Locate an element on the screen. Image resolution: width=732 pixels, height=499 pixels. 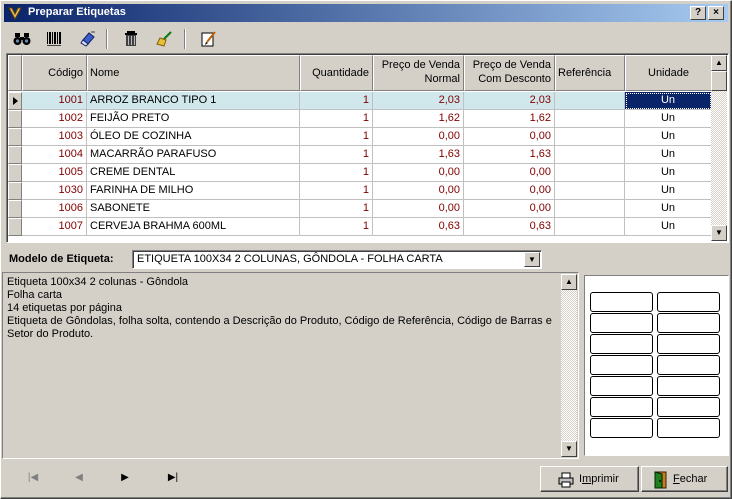
cell-codigo: 1004 is located at coordinates (54, 155).